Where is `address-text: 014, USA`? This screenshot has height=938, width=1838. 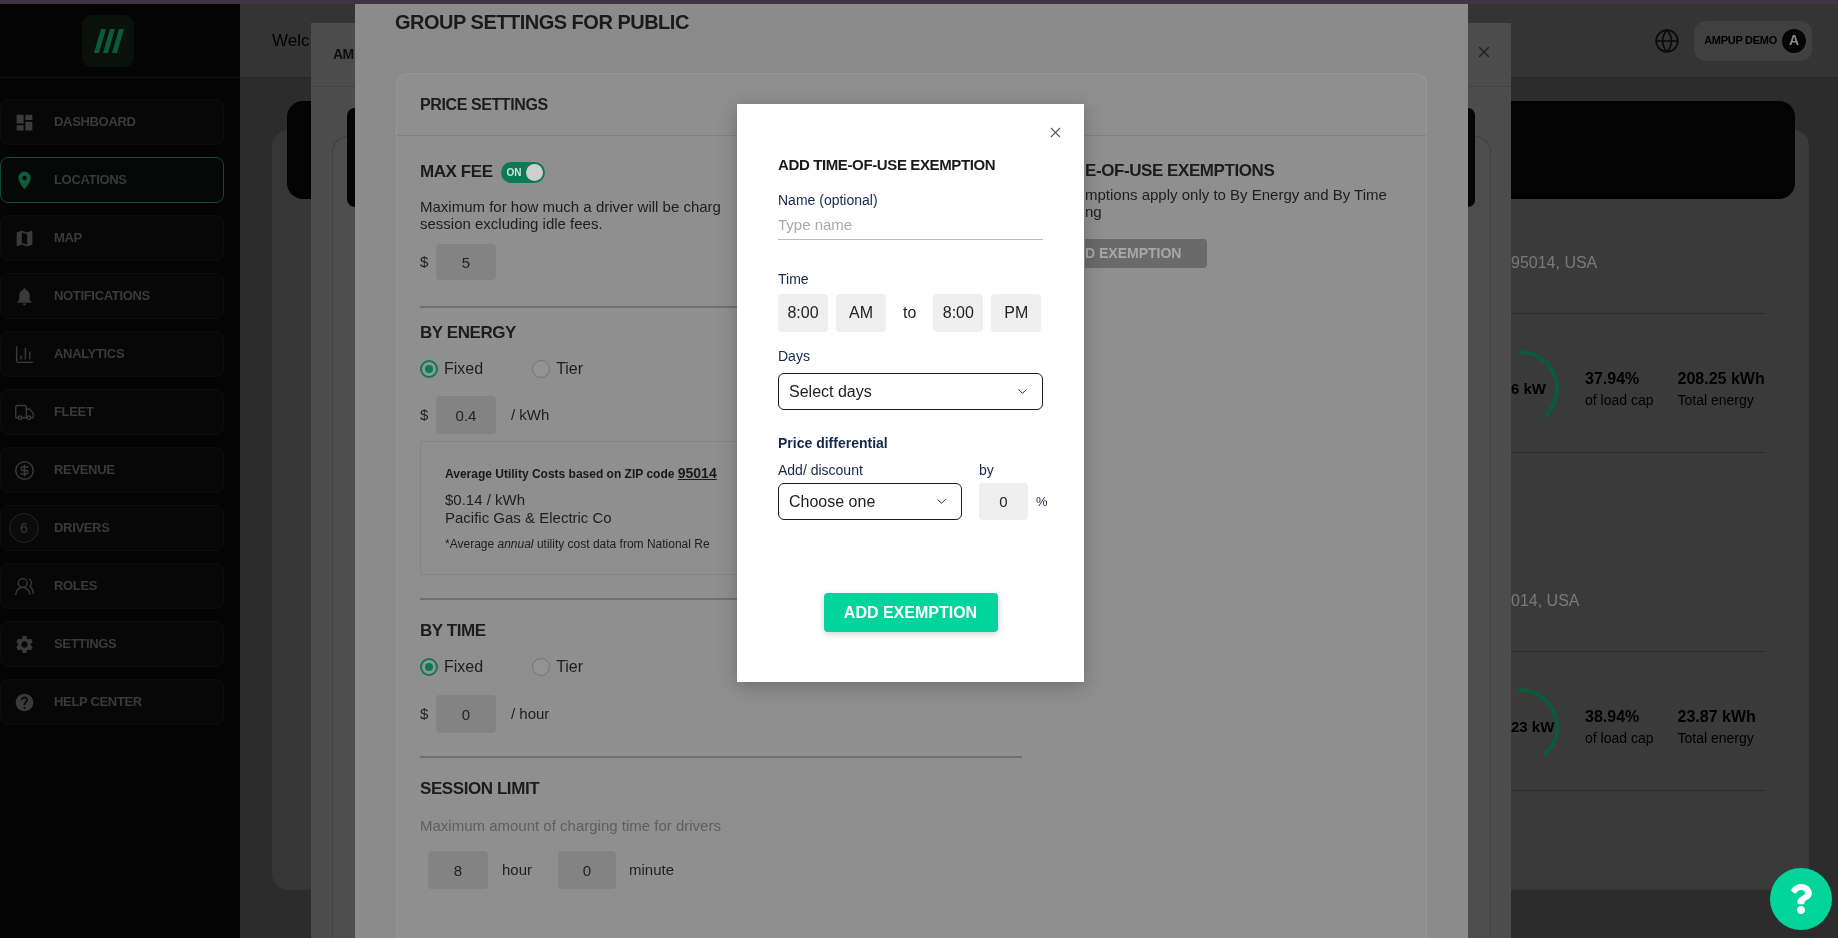 address-text: 014, USA is located at coordinates (1545, 601).